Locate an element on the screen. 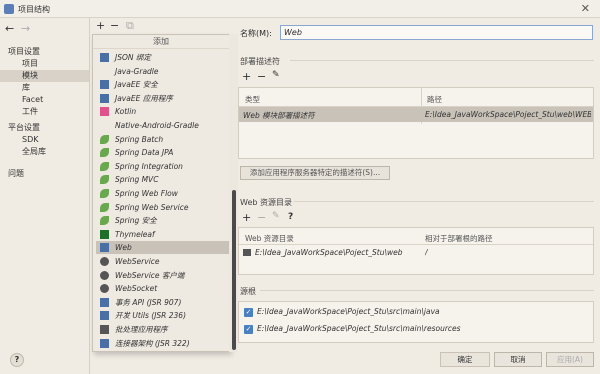 This screenshot has width=600, height=374. menu-item: Spring Web Service is located at coordinates (162, 207).